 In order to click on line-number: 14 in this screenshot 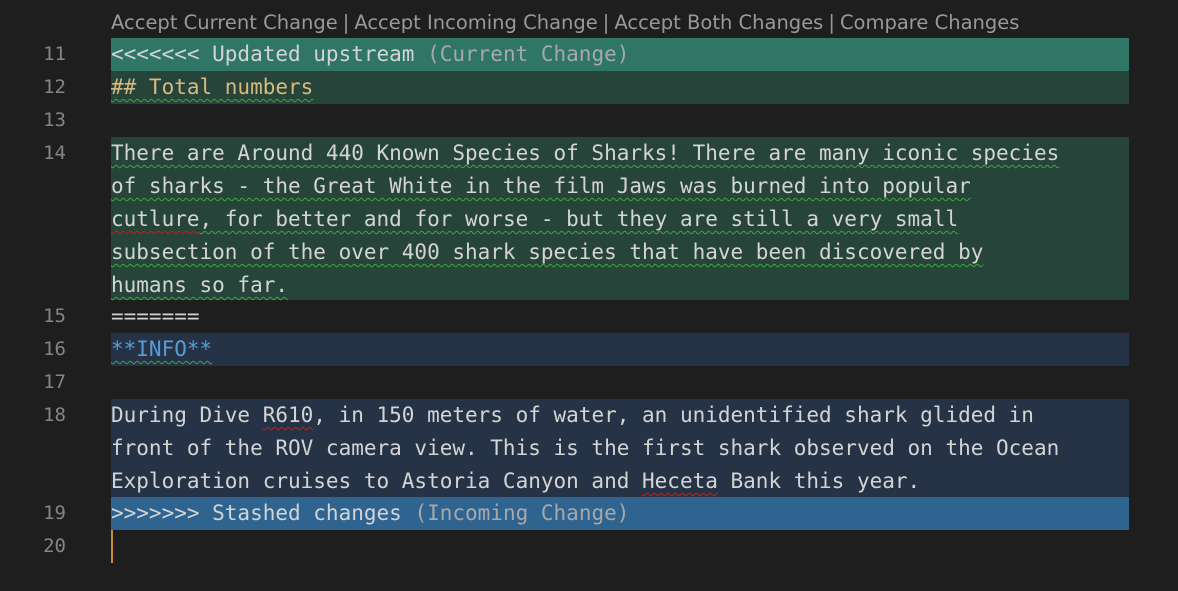, I will do `click(54, 153)`.